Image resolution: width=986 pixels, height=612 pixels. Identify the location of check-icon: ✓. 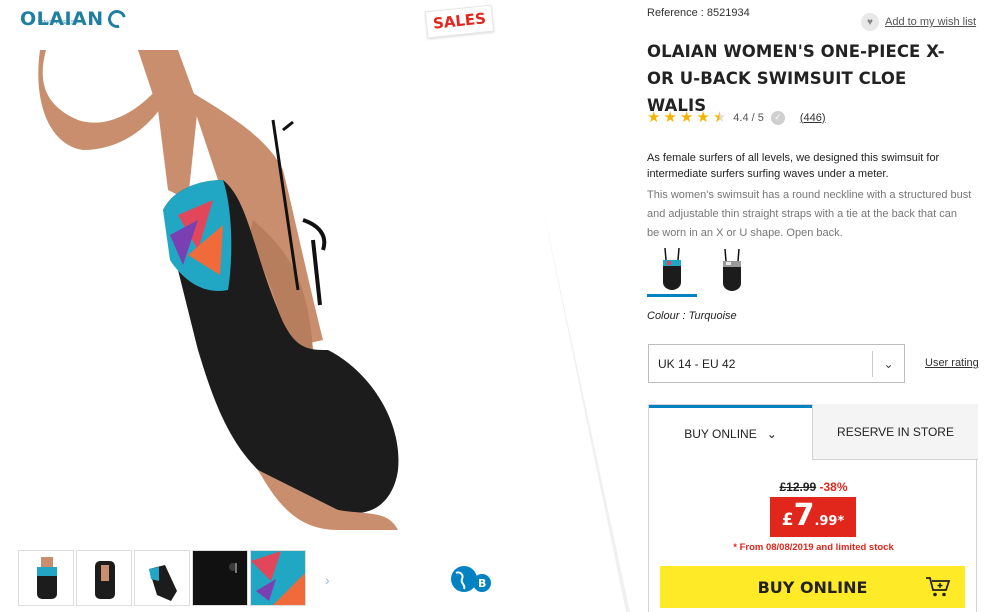
(777, 117).